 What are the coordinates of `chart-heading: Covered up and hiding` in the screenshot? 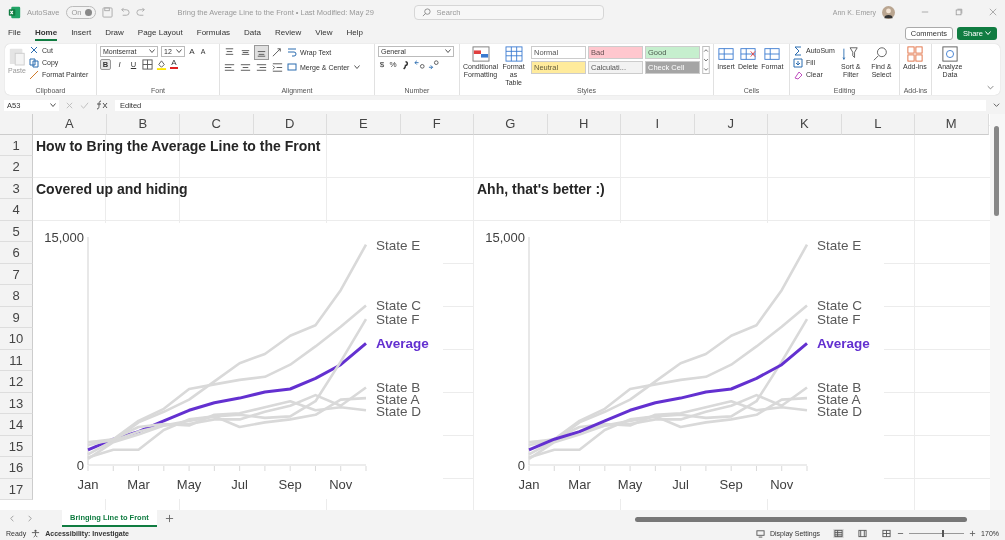 It's located at (112, 188).